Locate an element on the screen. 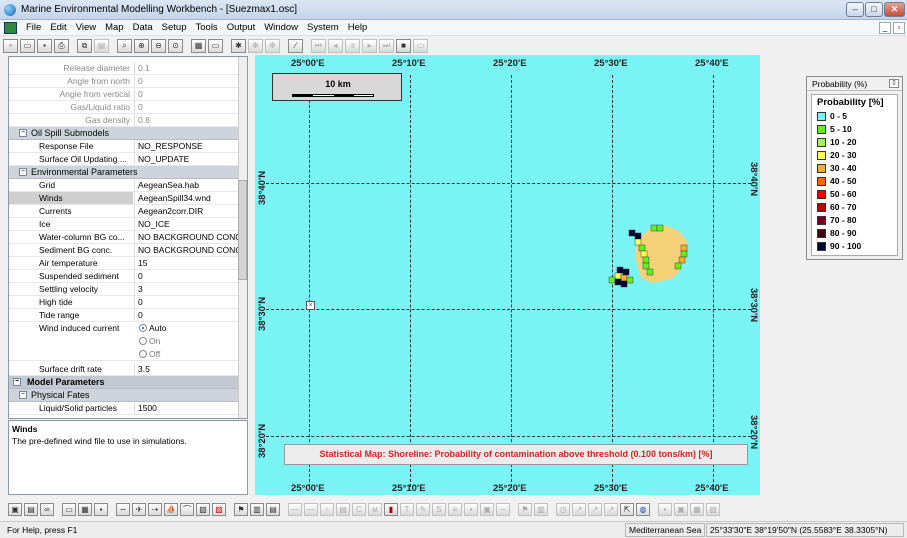 The width and height of the screenshot is (907, 538). stop-icon: ■ is located at coordinates (403, 45).